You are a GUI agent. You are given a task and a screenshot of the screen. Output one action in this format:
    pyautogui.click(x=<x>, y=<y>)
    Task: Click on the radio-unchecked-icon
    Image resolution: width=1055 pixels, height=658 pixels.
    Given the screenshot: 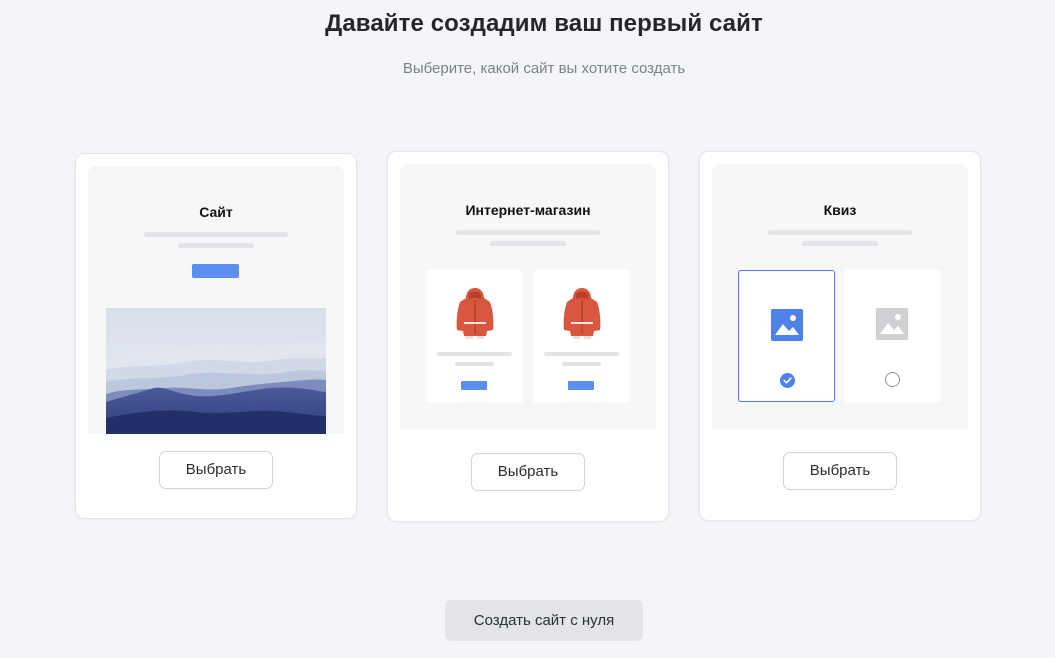 What is the action you would take?
    pyautogui.click(x=892, y=379)
    